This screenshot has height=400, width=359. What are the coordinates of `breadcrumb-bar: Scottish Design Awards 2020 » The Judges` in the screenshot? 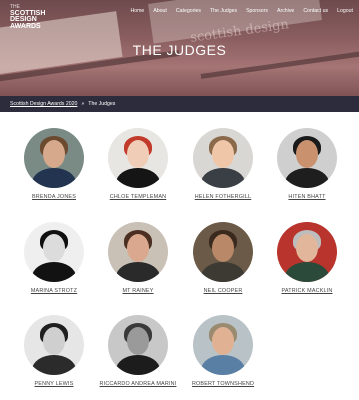 It's located at (179, 104).